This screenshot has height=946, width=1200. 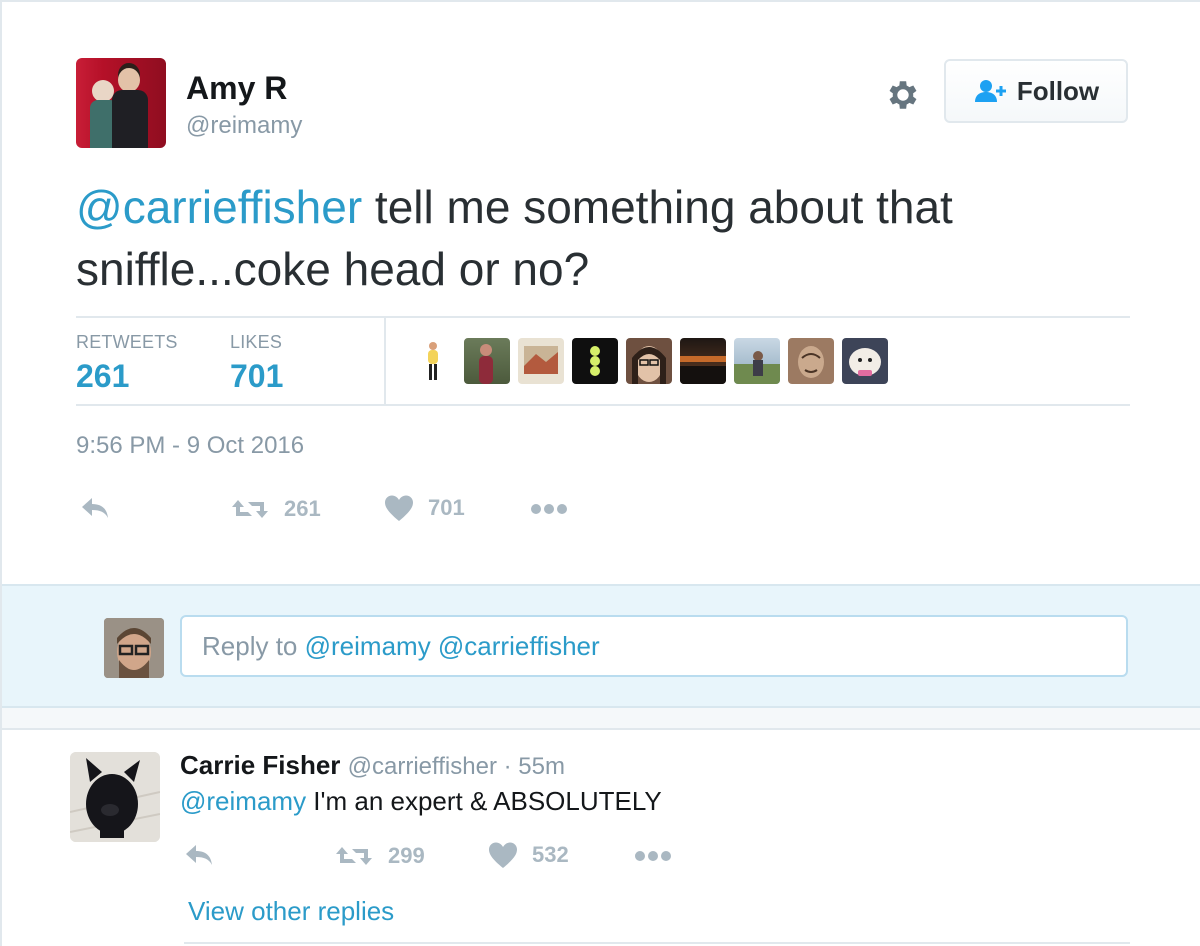 What do you see at coordinates (275, 509) in the screenshot?
I see `retweet-button: 261` at bounding box center [275, 509].